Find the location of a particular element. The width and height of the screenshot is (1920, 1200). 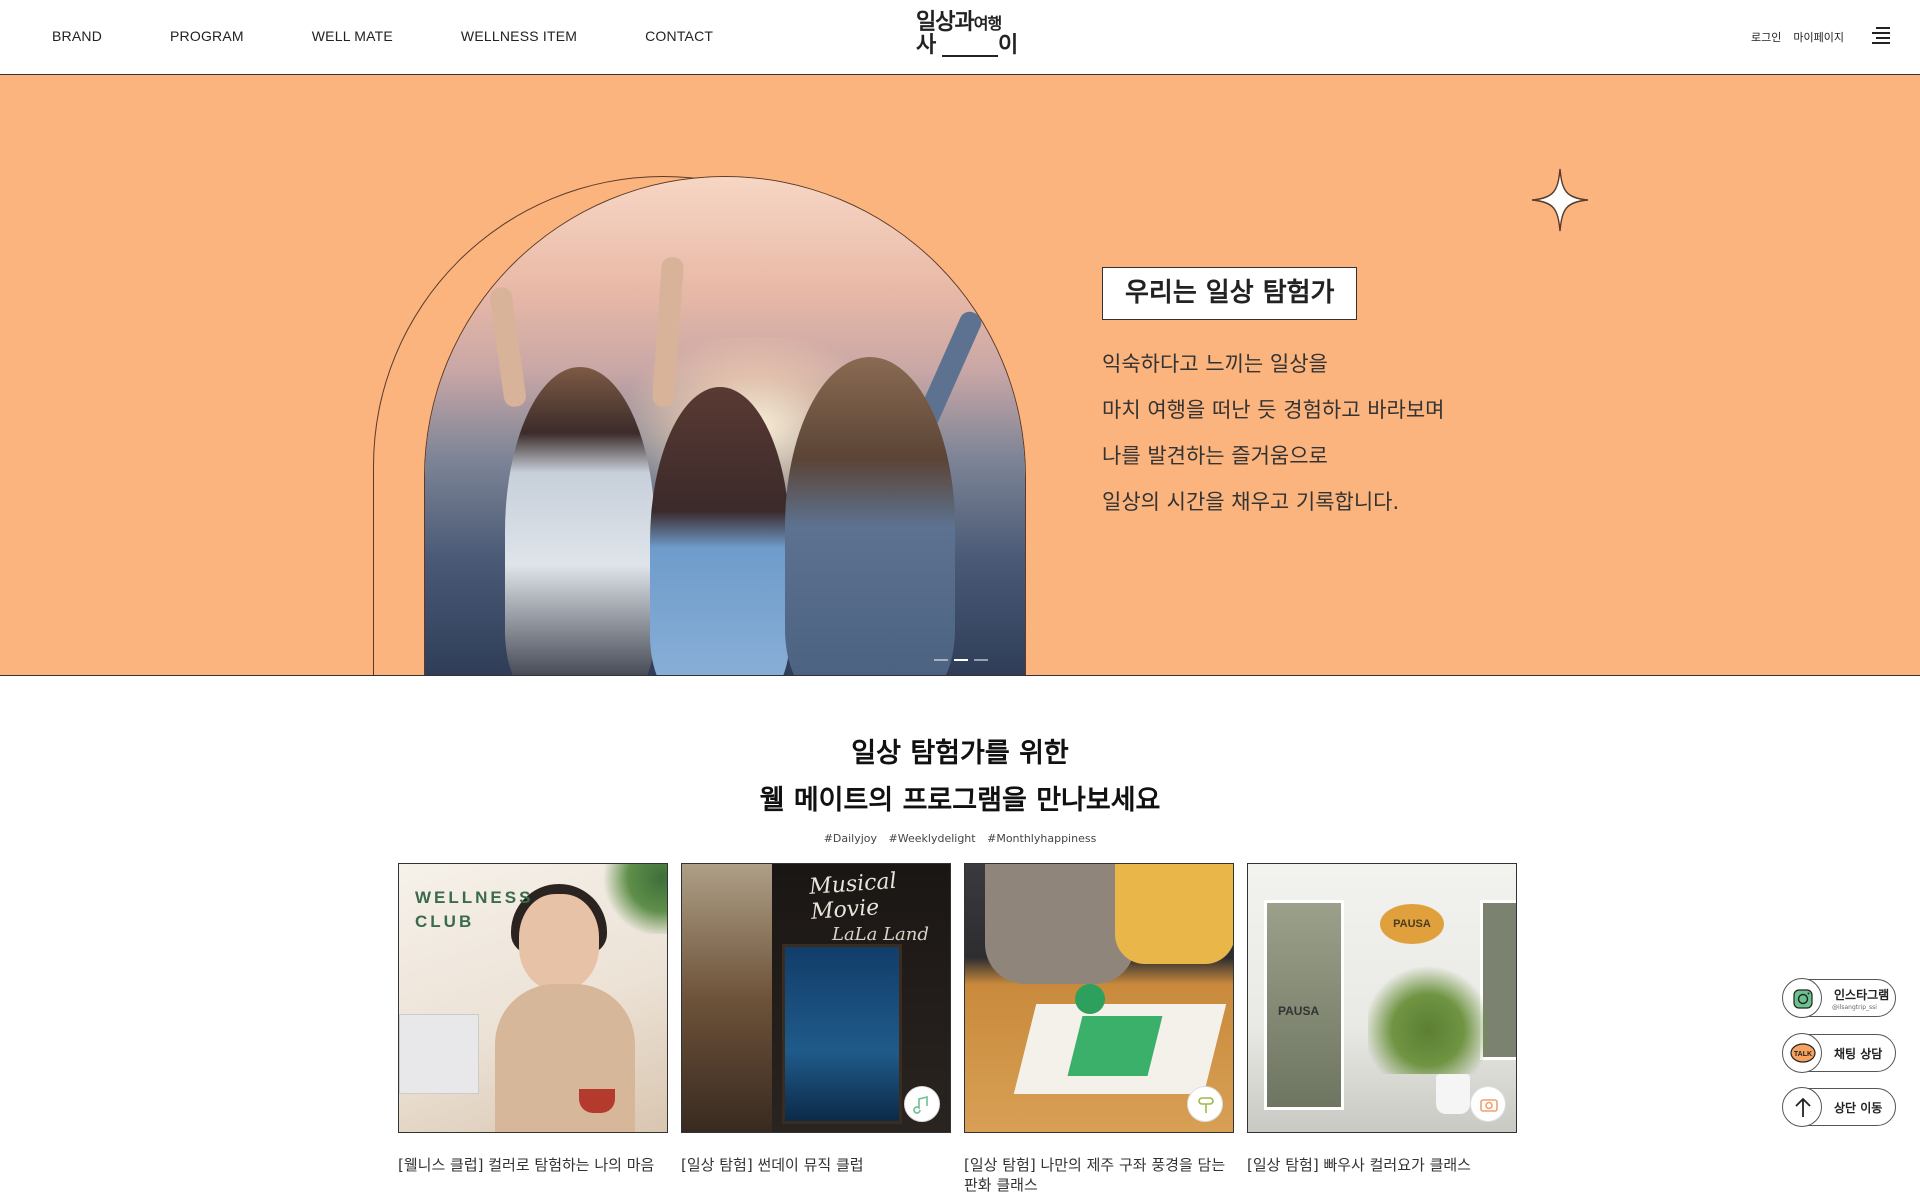

arrow-up-icon is located at coordinates (1802, 1107).